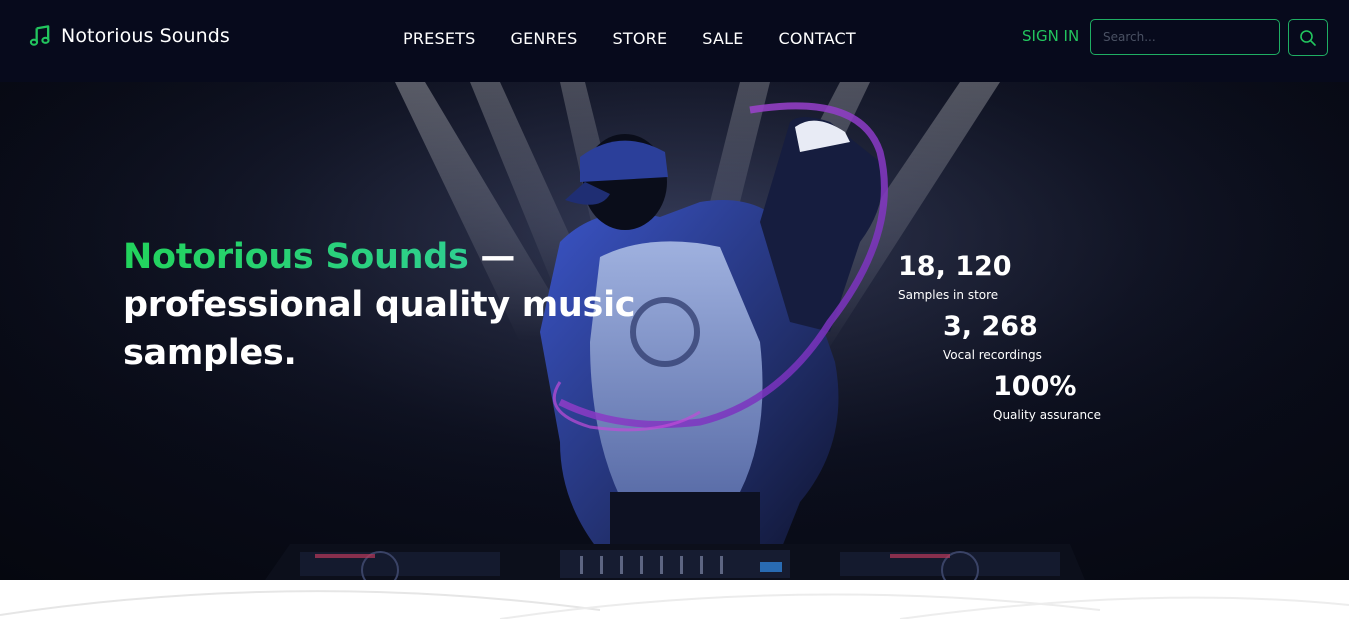  Describe the element at coordinates (1050, 36) in the screenshot. I see `sign-in-link: SIGN IN` at that location.